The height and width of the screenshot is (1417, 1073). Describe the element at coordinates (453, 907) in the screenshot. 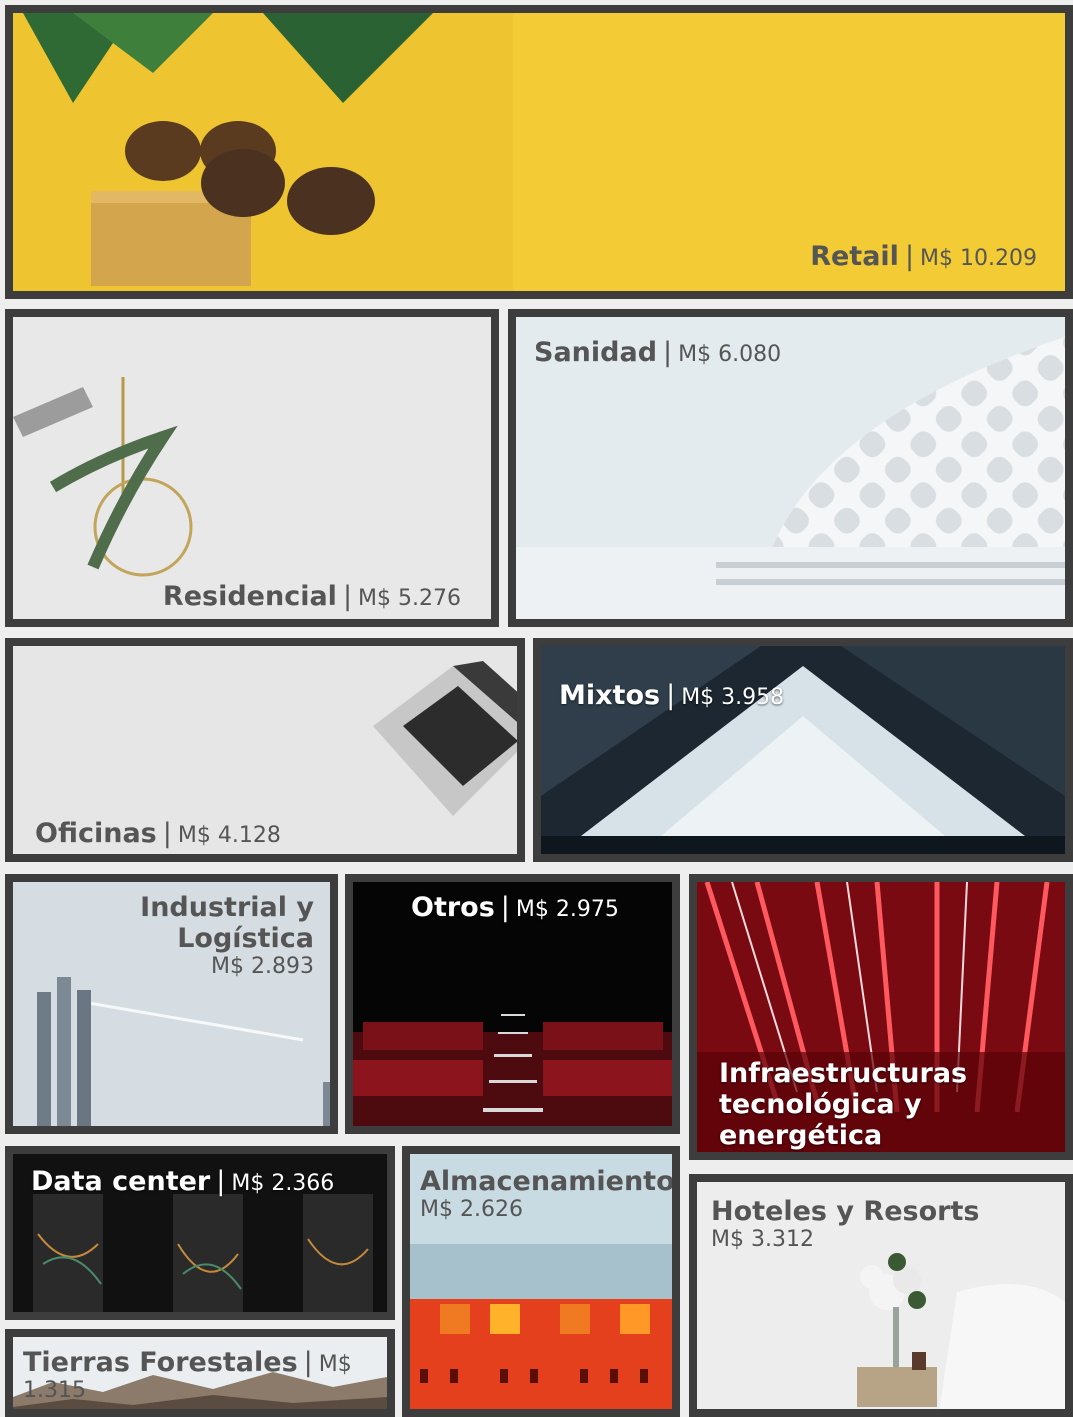

I see `tile-otros-name: Otros` at that location.